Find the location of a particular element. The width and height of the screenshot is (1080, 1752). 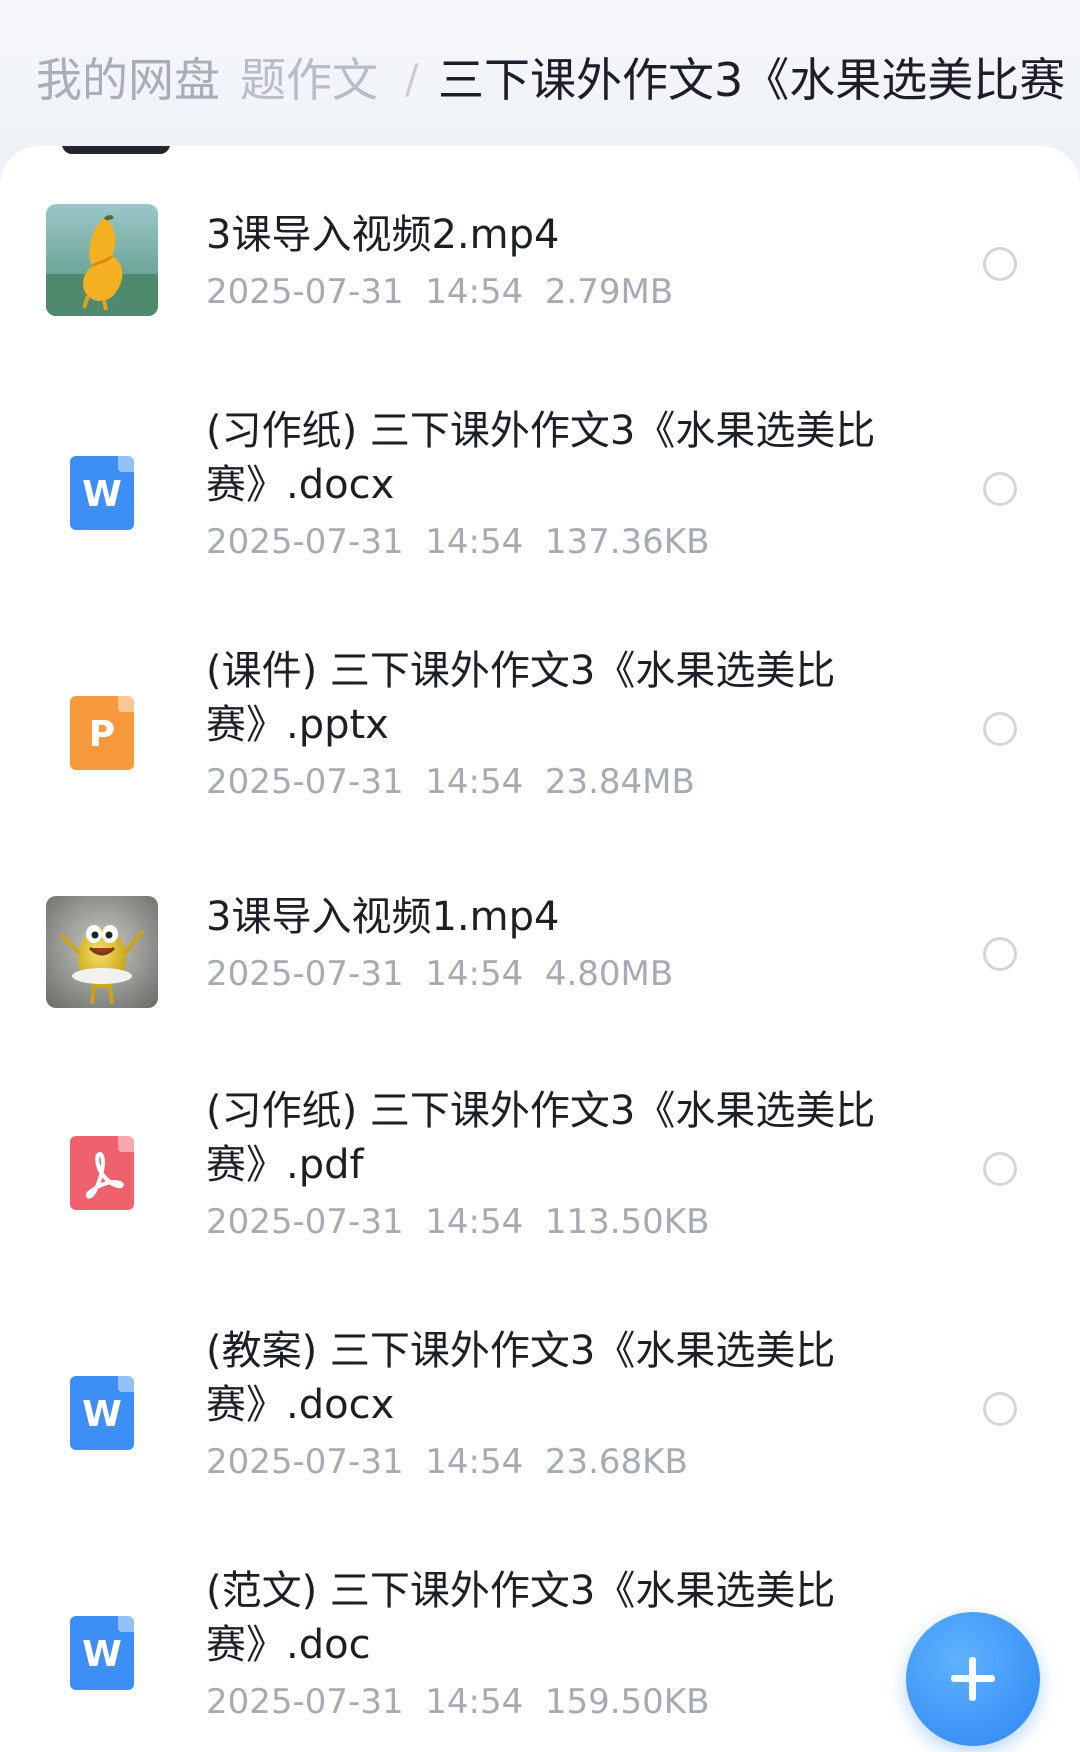

file-size: 159.50KB is located at coordinates (627, 1702).